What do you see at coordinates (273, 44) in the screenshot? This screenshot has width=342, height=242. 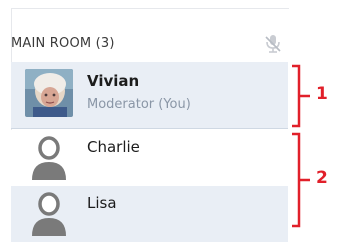 I see `microphone-icon` at bounding box center [273, 44].